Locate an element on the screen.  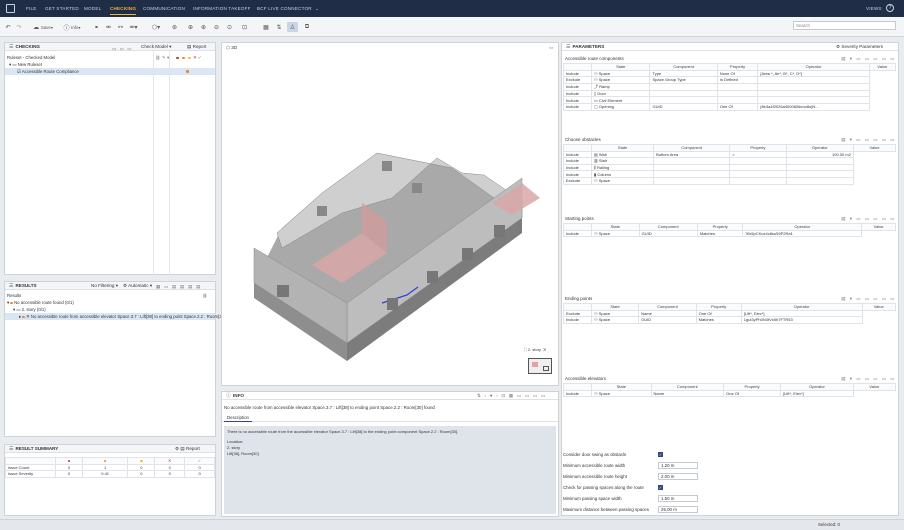
param-section-title-text: Ending points is located at coordinates (579, 298).